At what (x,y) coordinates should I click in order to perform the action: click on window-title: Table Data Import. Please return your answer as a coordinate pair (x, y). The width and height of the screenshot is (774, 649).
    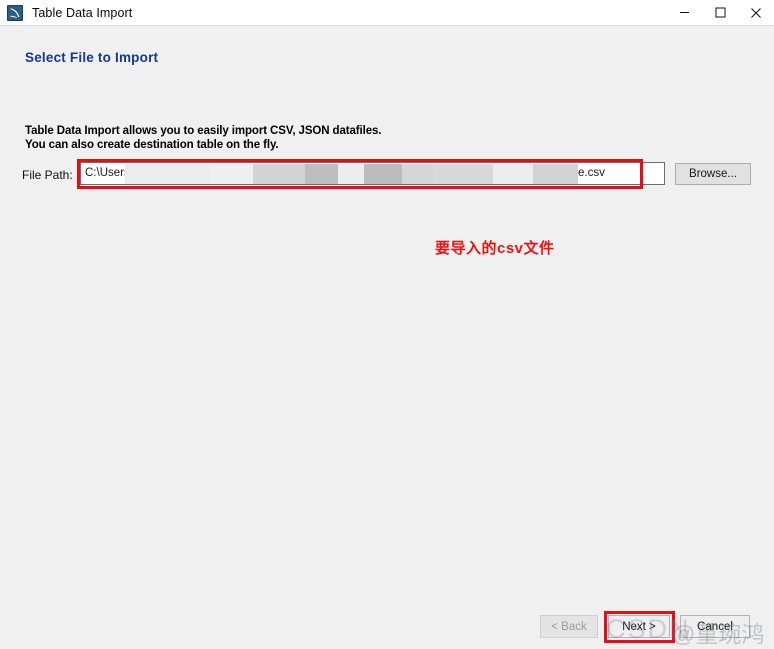
    Looking at the image, I should click on (82, 12).